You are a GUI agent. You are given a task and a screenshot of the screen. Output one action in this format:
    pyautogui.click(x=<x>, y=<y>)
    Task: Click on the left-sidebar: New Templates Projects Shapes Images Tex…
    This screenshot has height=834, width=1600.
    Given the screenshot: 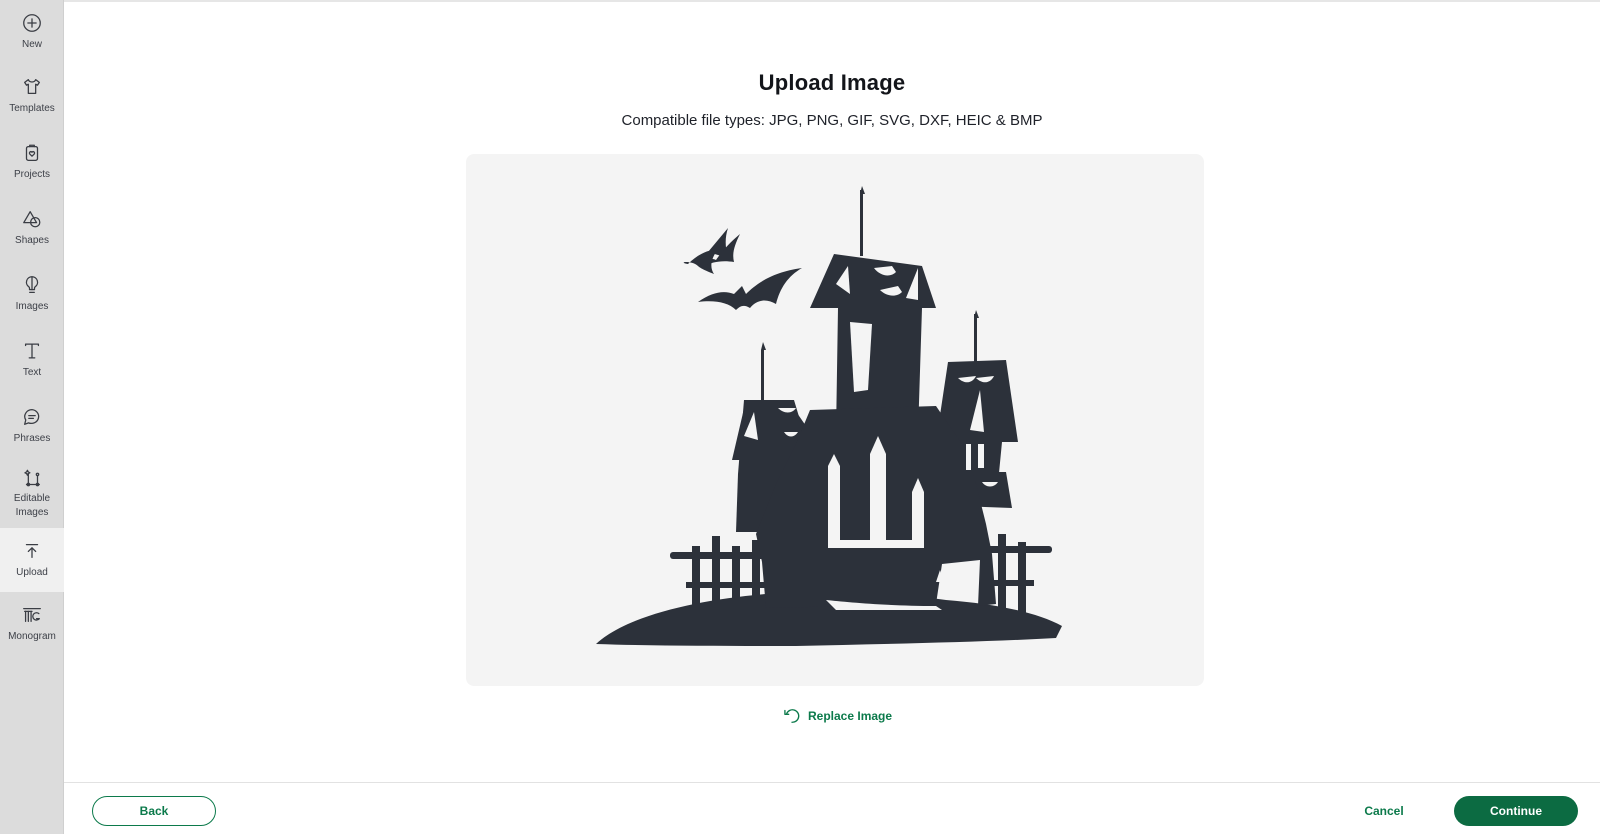 What is the action you would take?
    pyautogui.click(x=32, y=417)
    